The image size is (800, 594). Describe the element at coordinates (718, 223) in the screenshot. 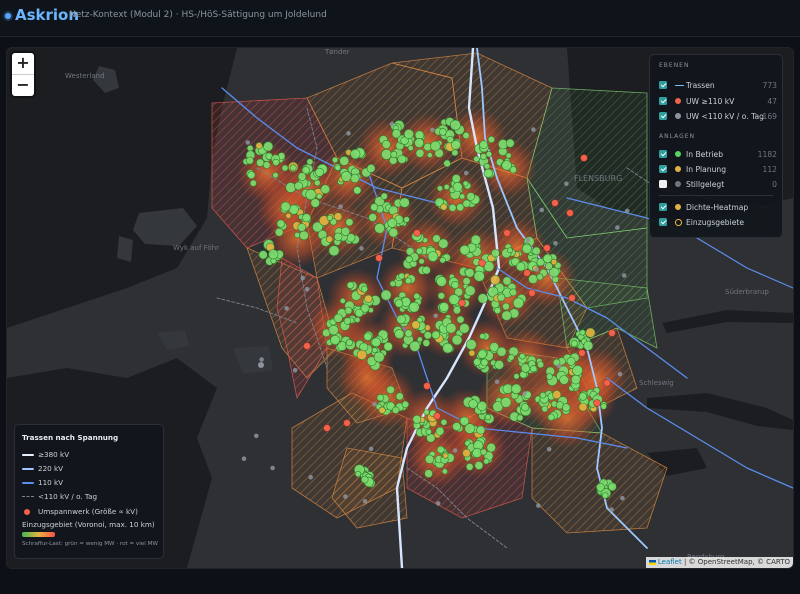

I see `overlay-toggle-einzugsgebiete: Einzugsgebiete` at that location.